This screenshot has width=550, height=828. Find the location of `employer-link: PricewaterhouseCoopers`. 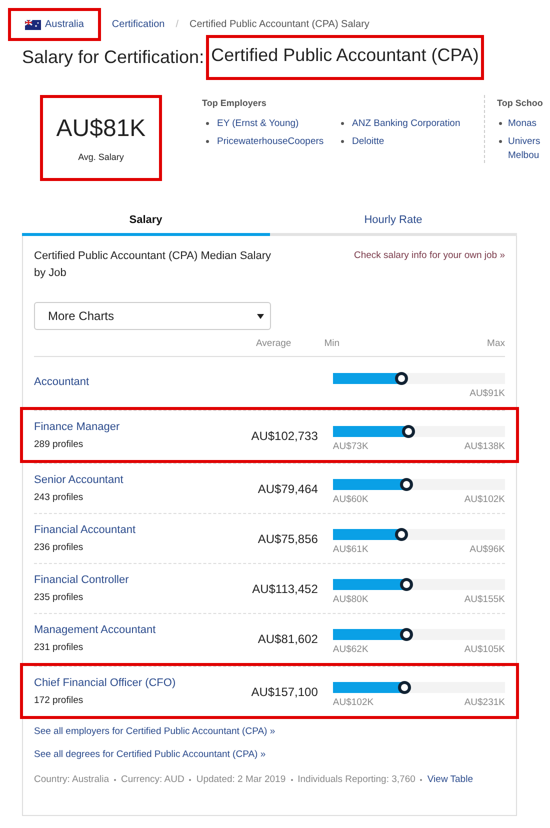

employer-link: PricewaterhouseCoopers is located at coordinates (270, 141).